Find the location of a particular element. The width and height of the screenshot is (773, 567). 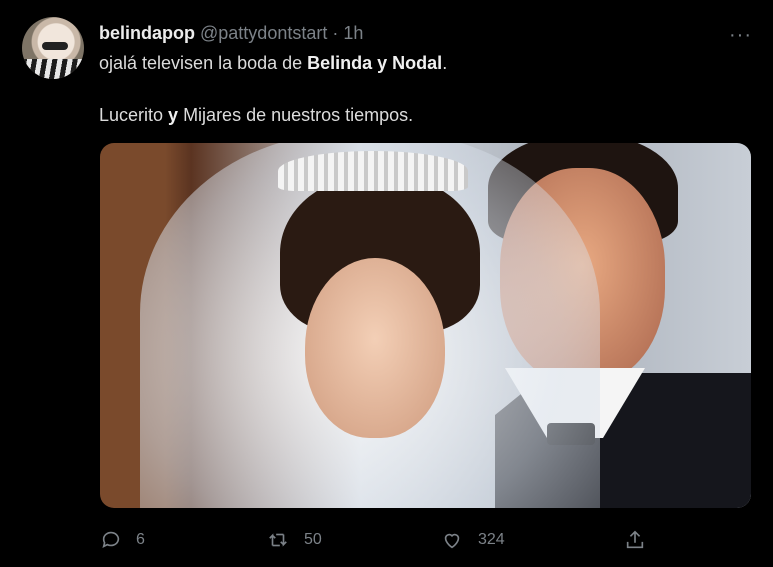

avatar-glasses is located at coordinates (55, 46).